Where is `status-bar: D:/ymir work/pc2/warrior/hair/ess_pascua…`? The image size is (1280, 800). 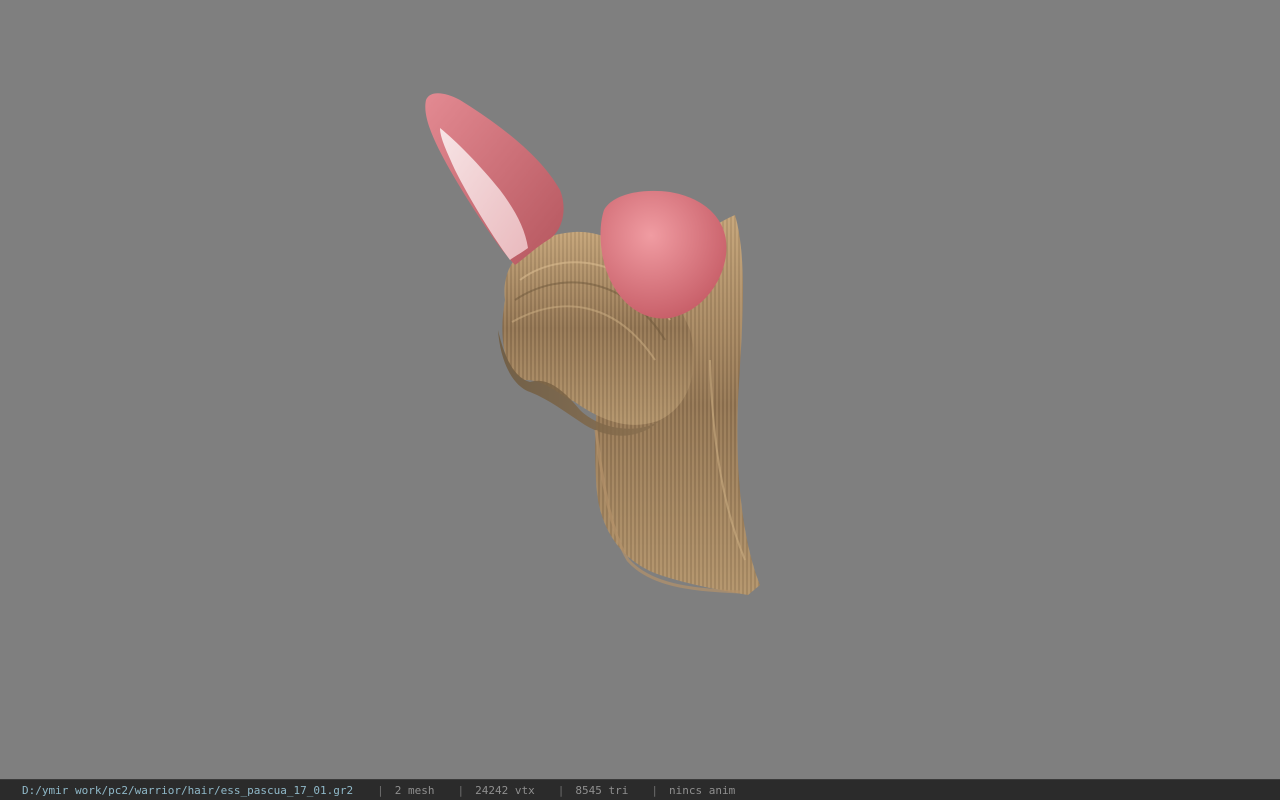 status-bar: D:/ymir work/pc2/warrior/hair/ess_pascua… is located at coordinates (640, 789).